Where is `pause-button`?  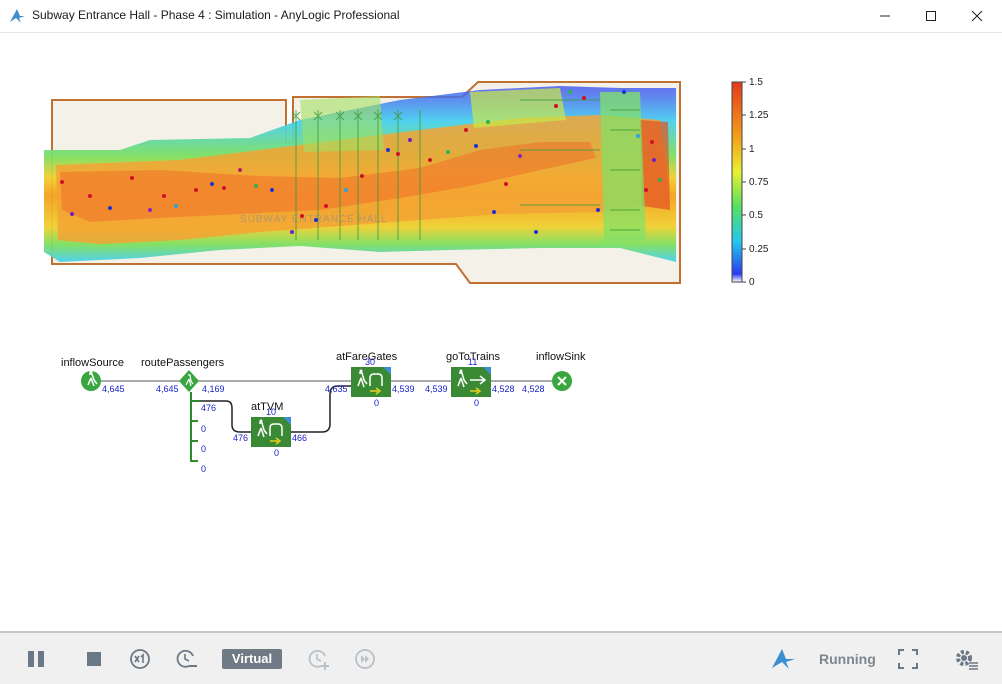 pause-button is located at coordinates (37, 659).